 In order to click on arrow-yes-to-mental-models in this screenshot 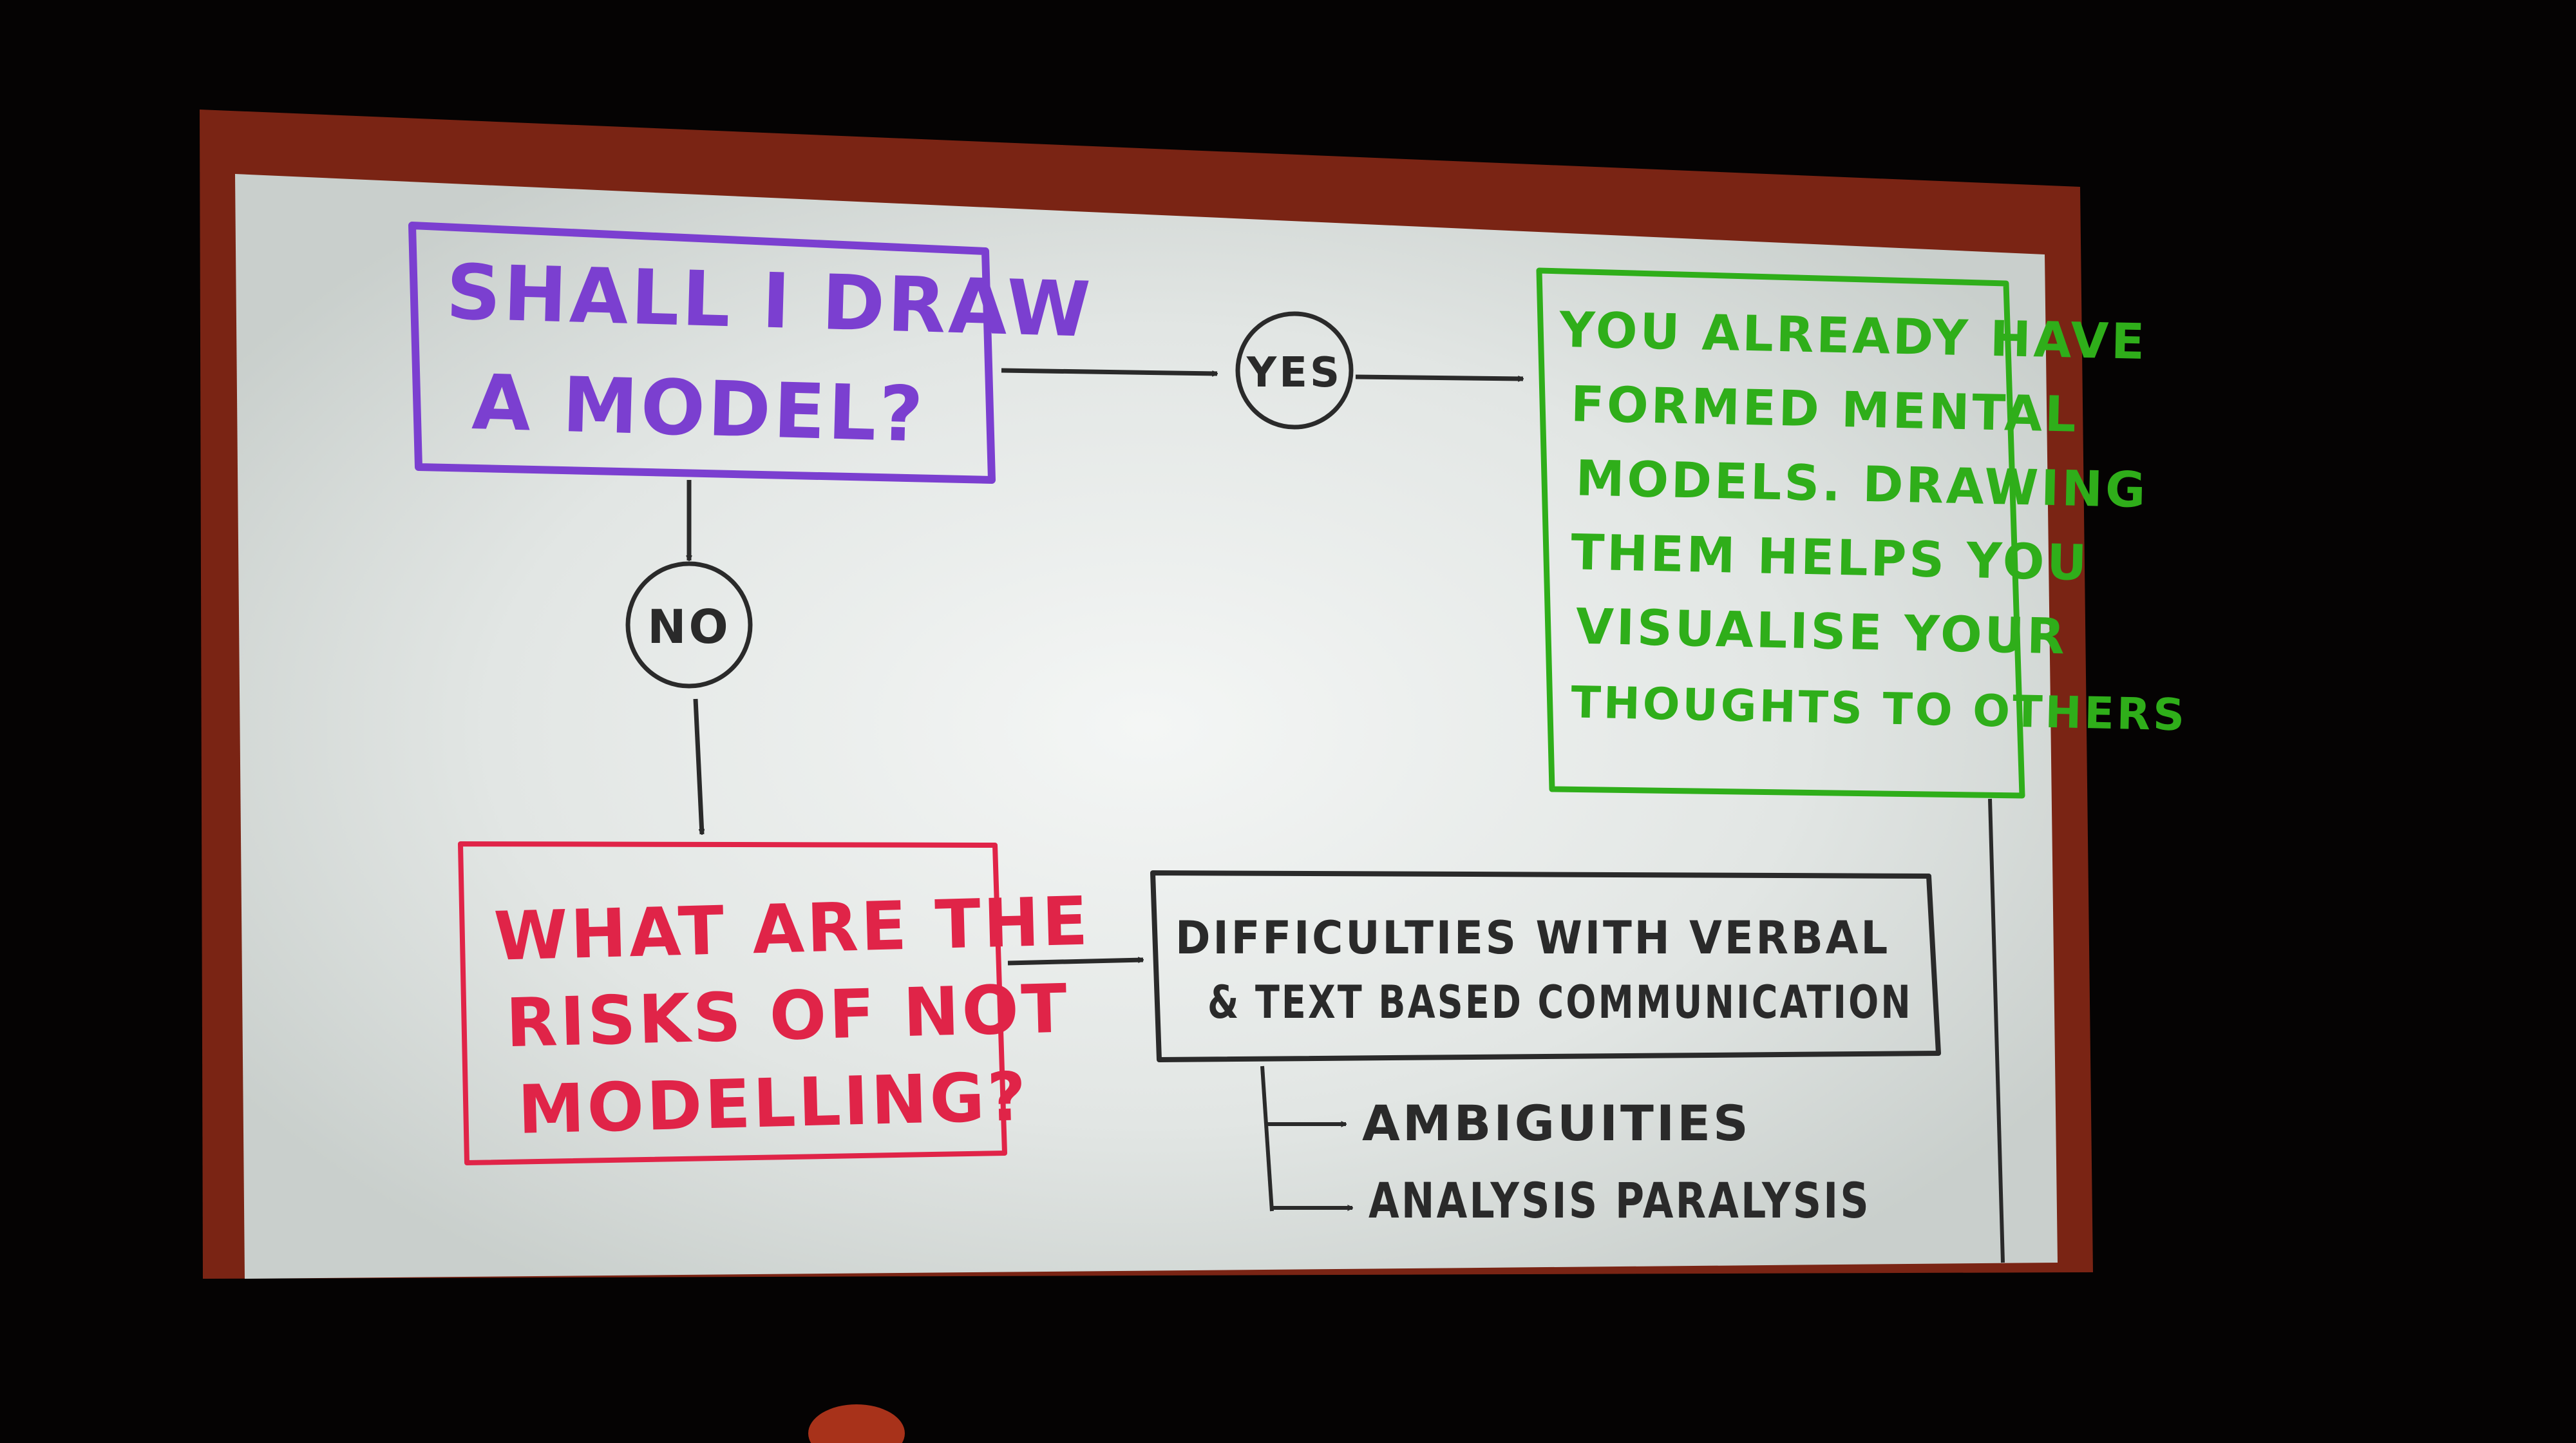, I will do `click(1439, 377)`.